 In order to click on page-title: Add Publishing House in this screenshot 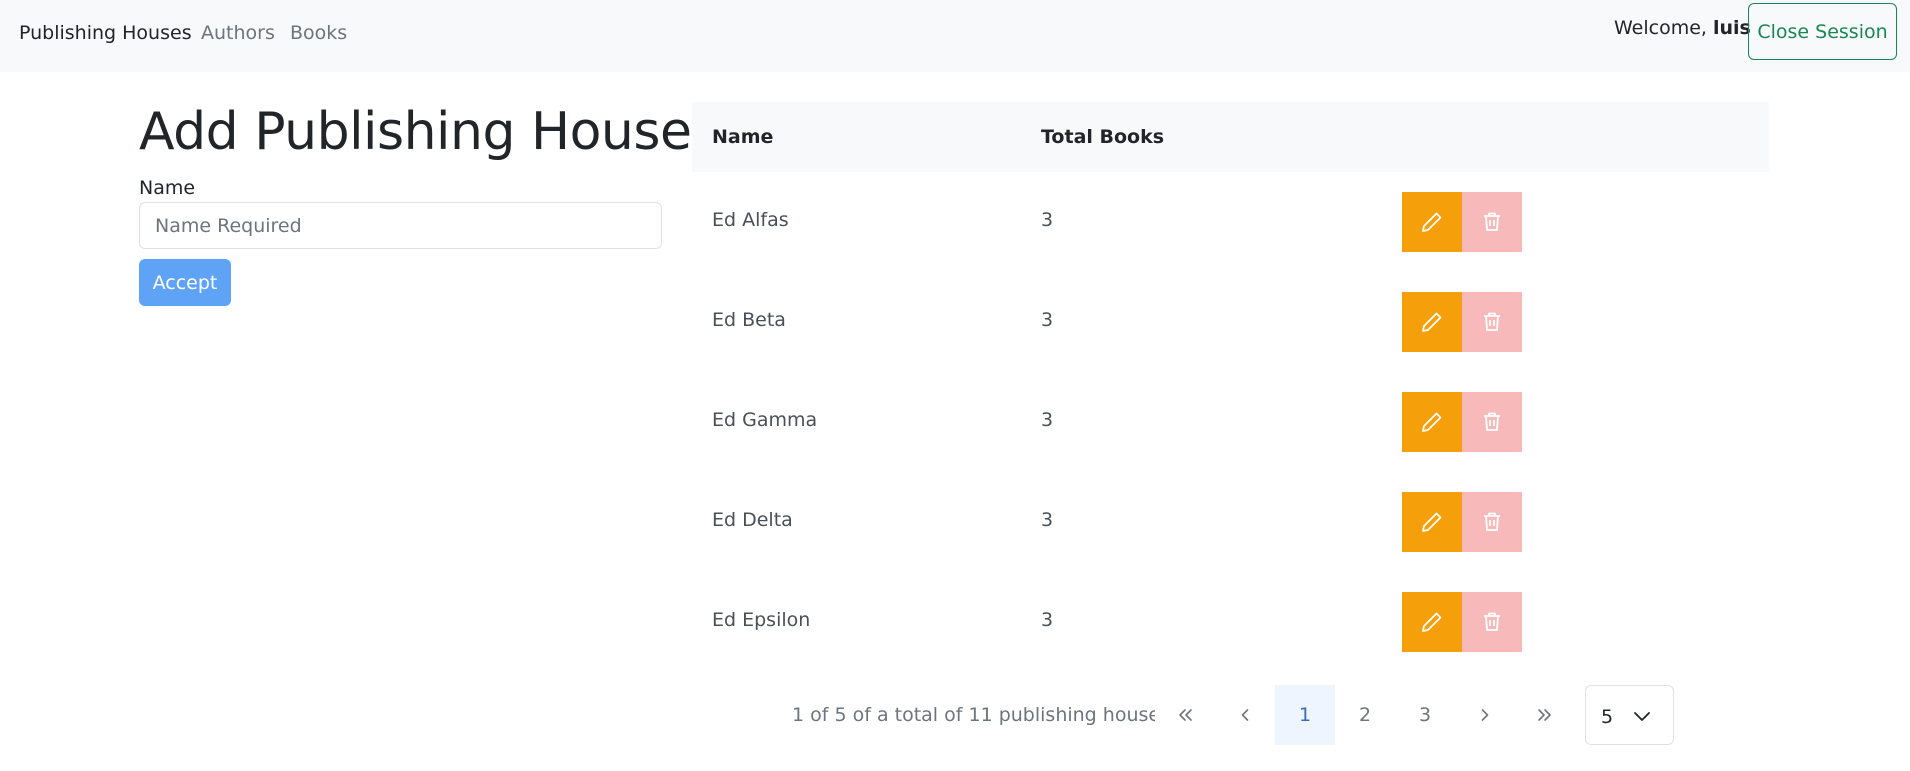, I will do `click(415, 132)`.